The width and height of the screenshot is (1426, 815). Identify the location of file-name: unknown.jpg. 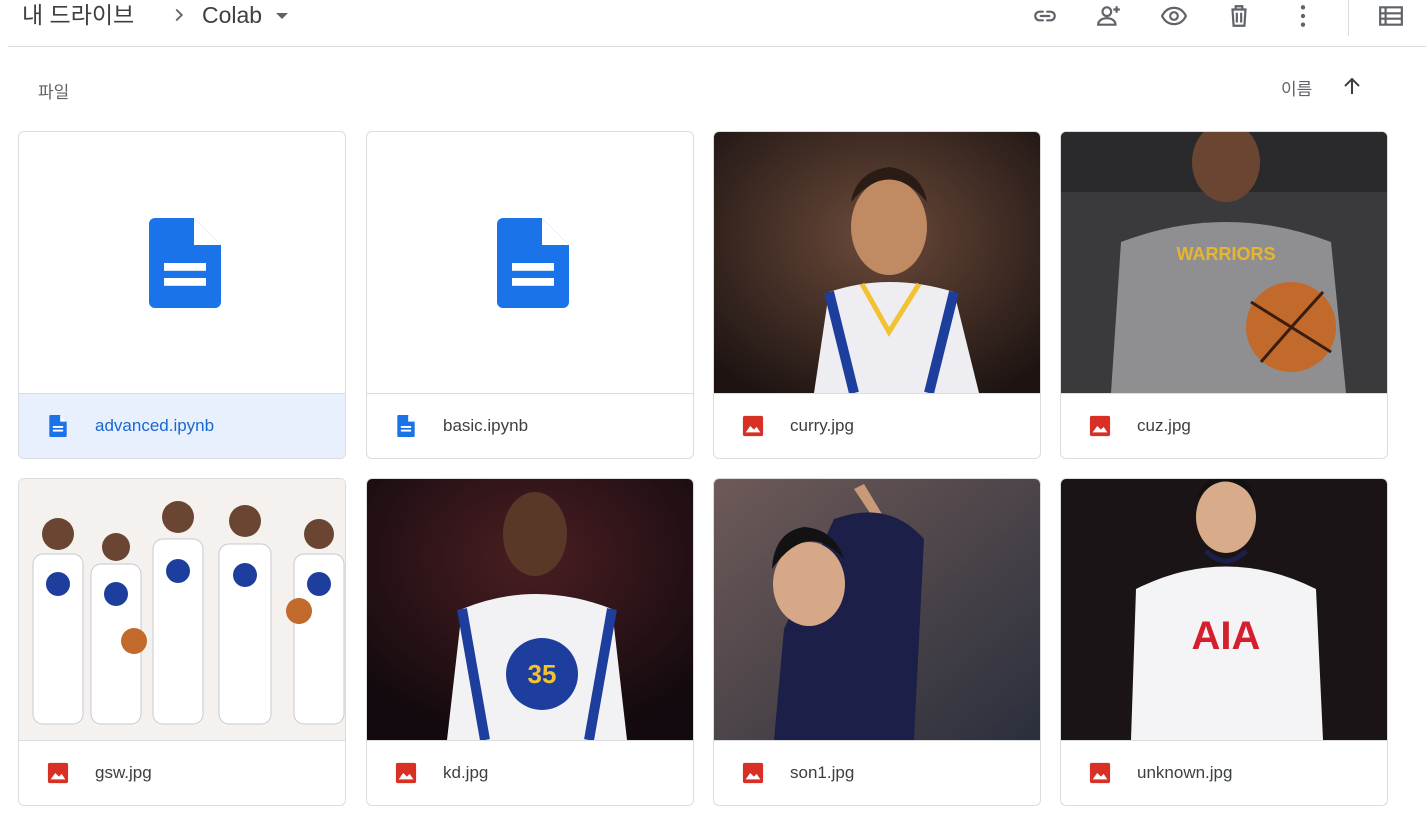
(1185, 772).